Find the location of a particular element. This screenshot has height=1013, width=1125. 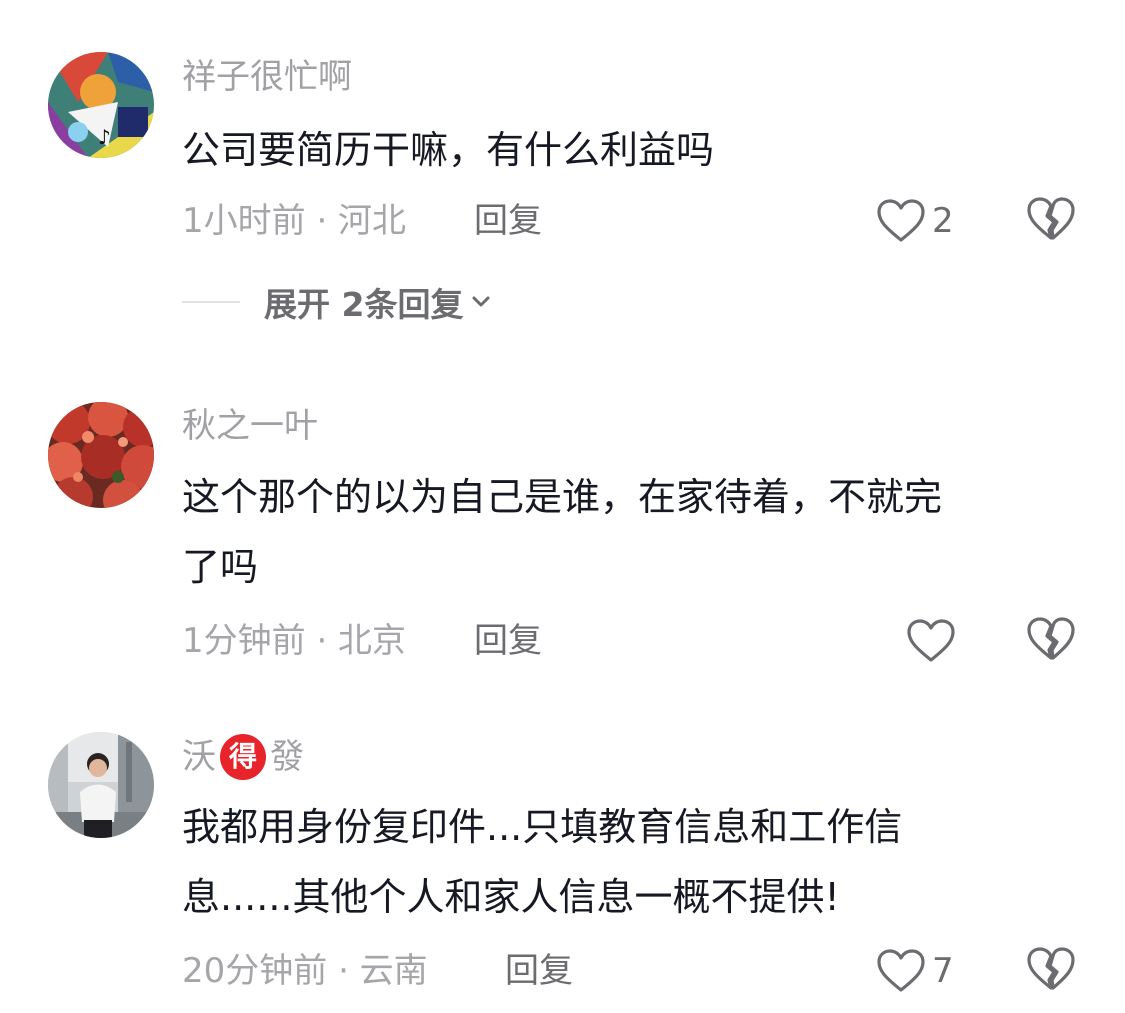

like-button: 7 is located at coordinates (915, 971).